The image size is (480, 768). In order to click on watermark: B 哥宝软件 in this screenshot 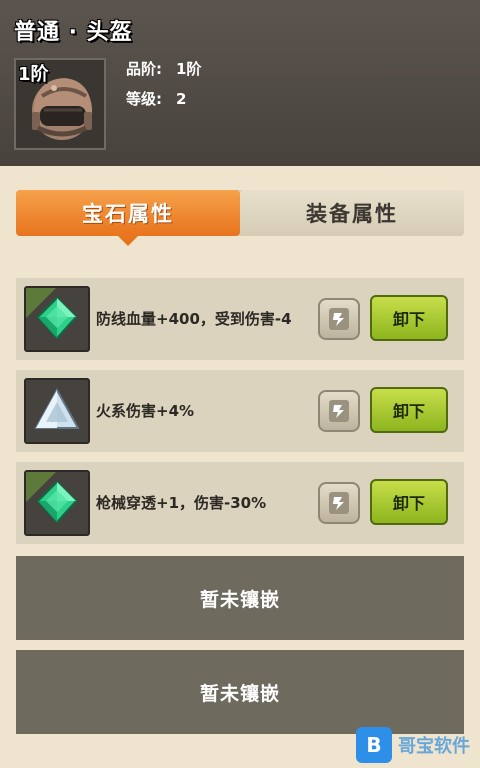, I will do `click(418, 745)`.